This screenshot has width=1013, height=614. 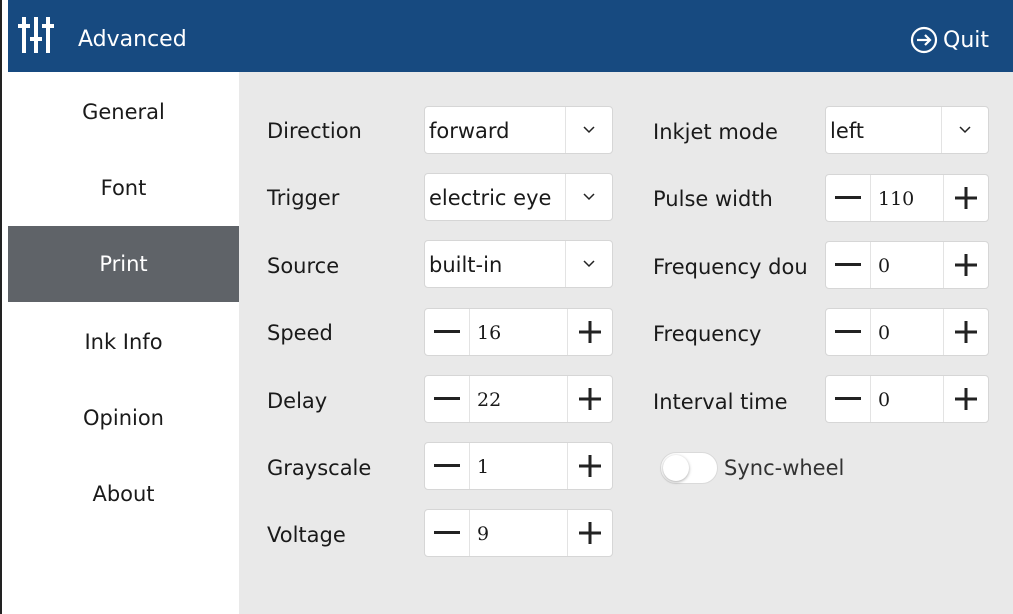 I want to click on sidebar-item-ink-info: Ink Info, so click(x=123, y=342).